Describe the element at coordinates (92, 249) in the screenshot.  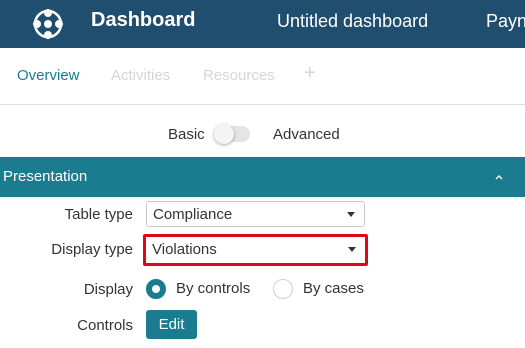
I see `display-type-label: Display type` at that location.